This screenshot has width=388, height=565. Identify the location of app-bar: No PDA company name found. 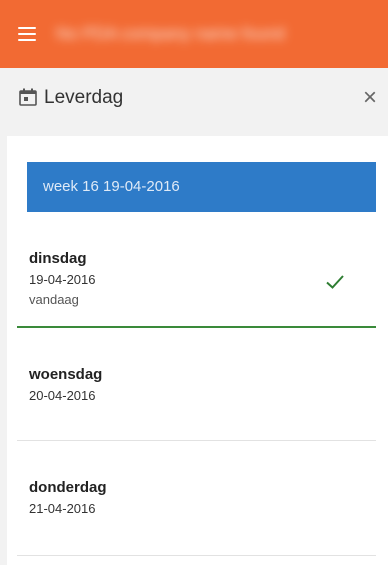
(194, 34).